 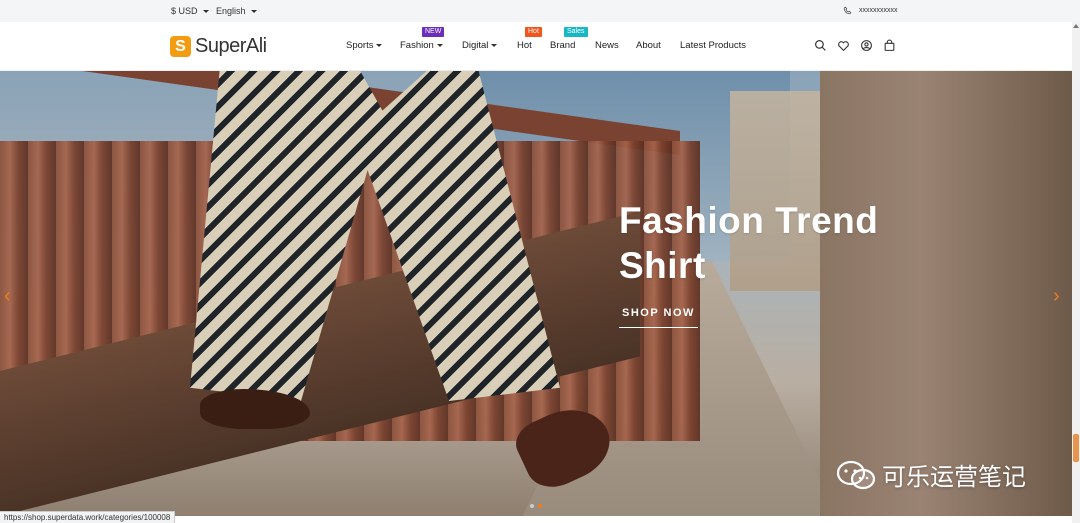 I want to click on nav-news: News, so click(x=607, y=45).